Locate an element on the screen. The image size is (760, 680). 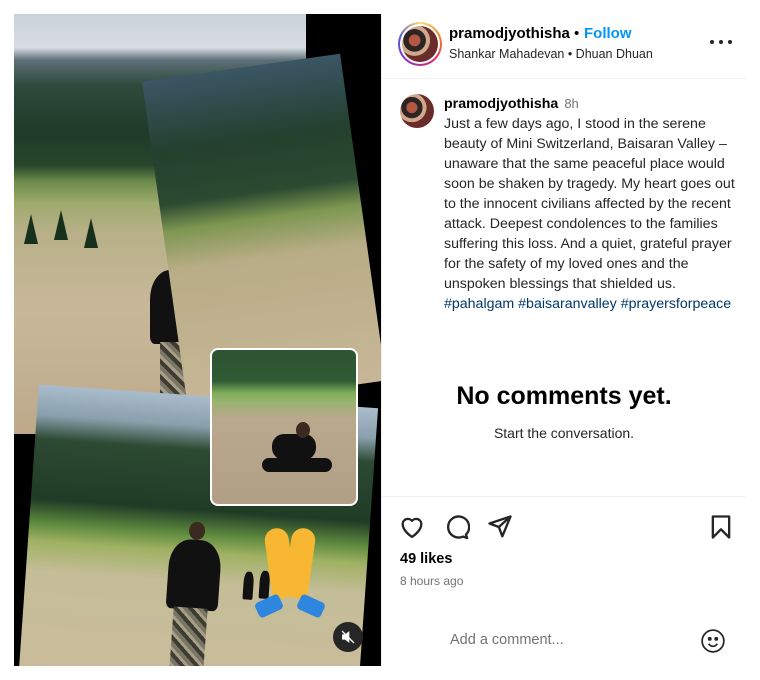
action-bar: 49 likes 8 hours ago is located at coordinates (564, 556).